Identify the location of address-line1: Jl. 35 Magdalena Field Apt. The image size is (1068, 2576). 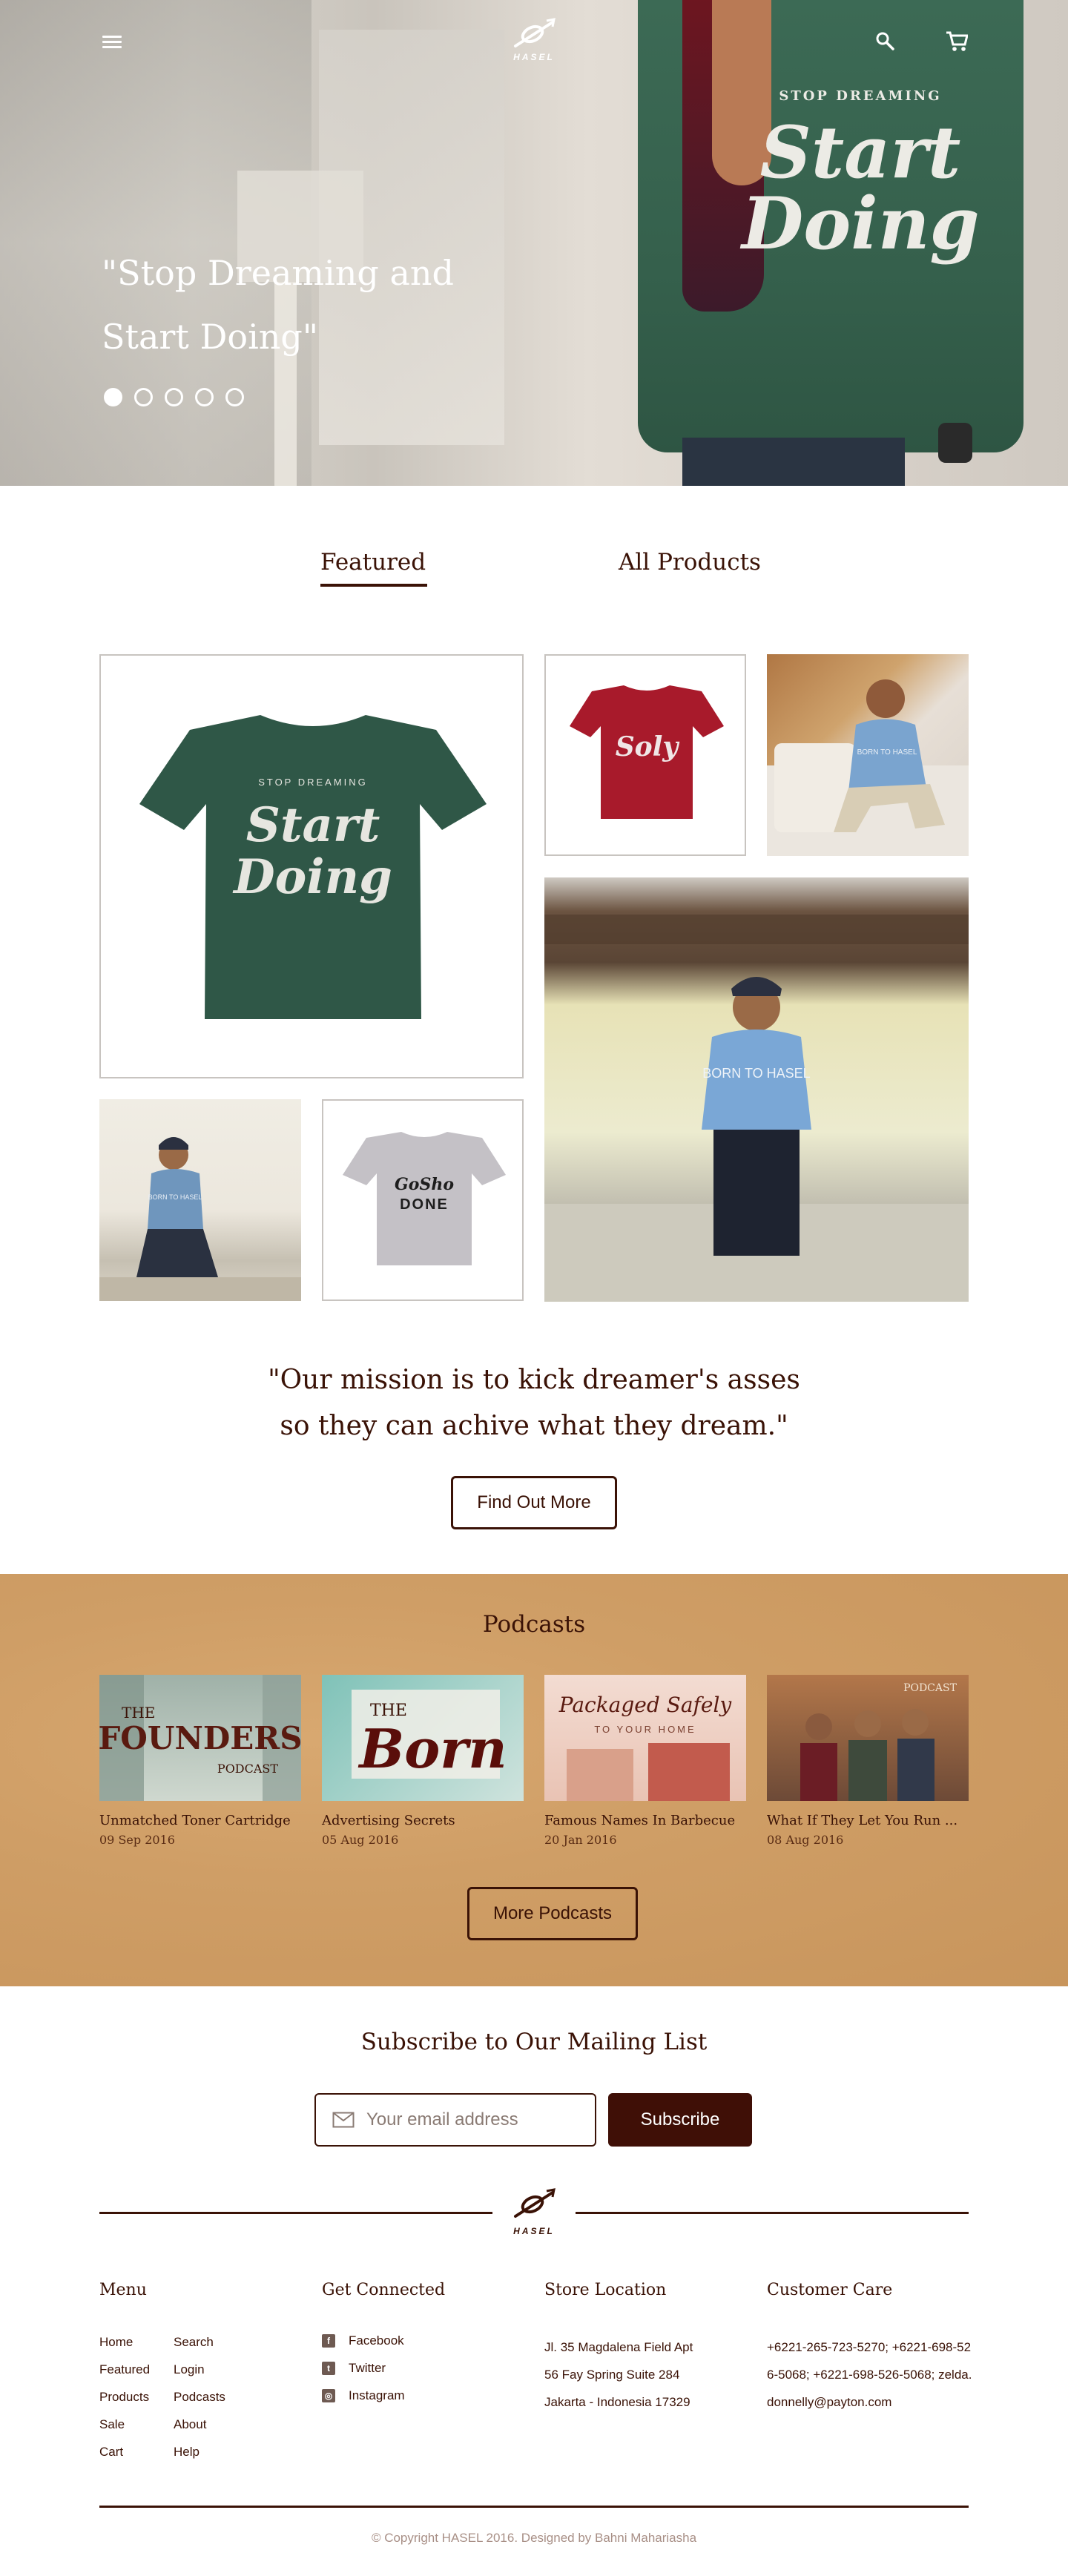
(618, 2347).